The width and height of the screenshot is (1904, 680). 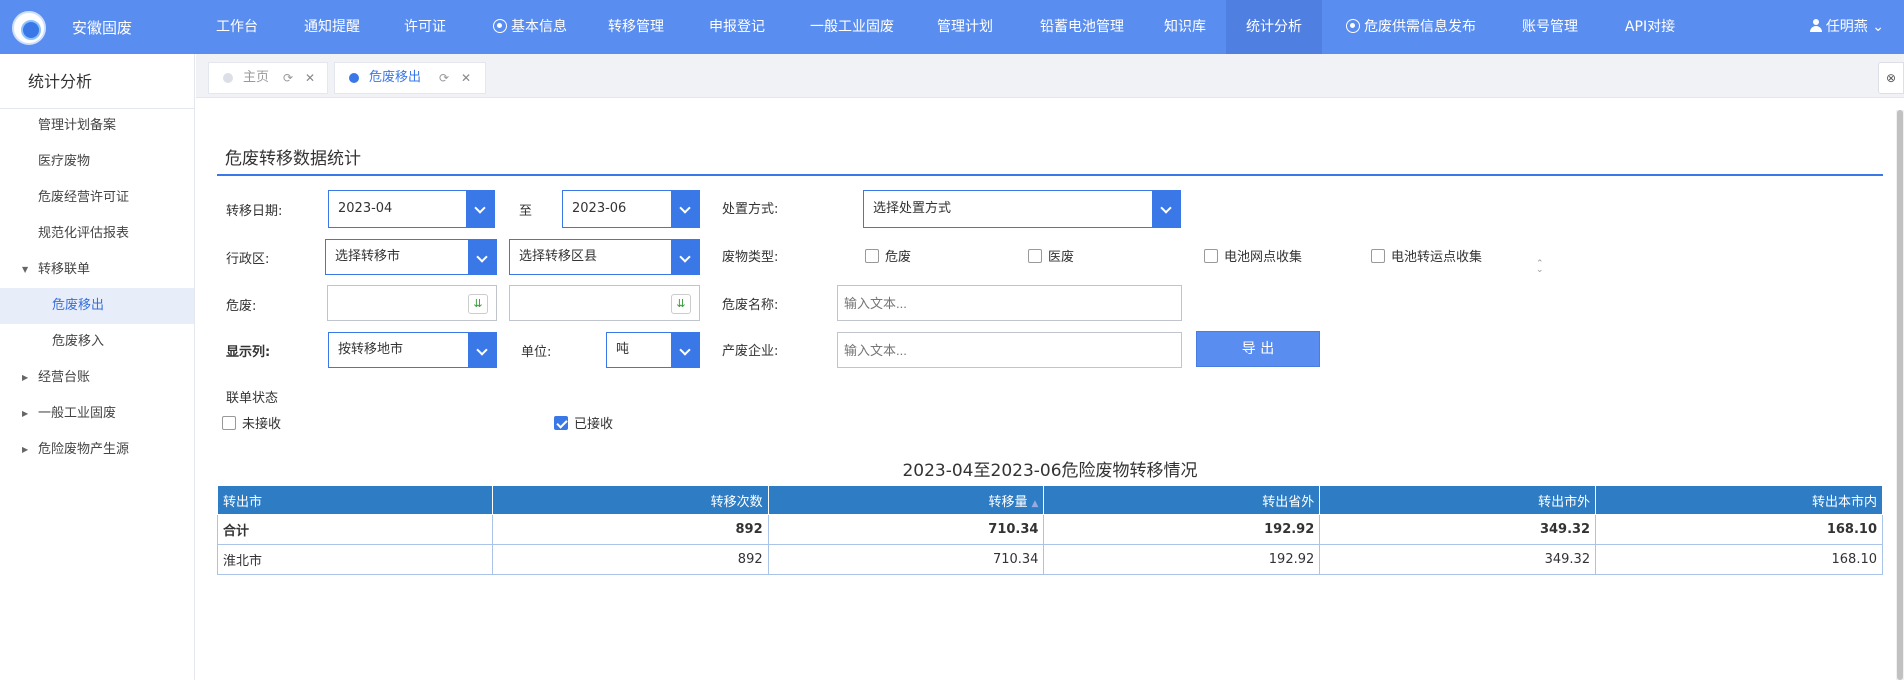 I want to click on date-to-label: 至, so click(x=526, y=211).